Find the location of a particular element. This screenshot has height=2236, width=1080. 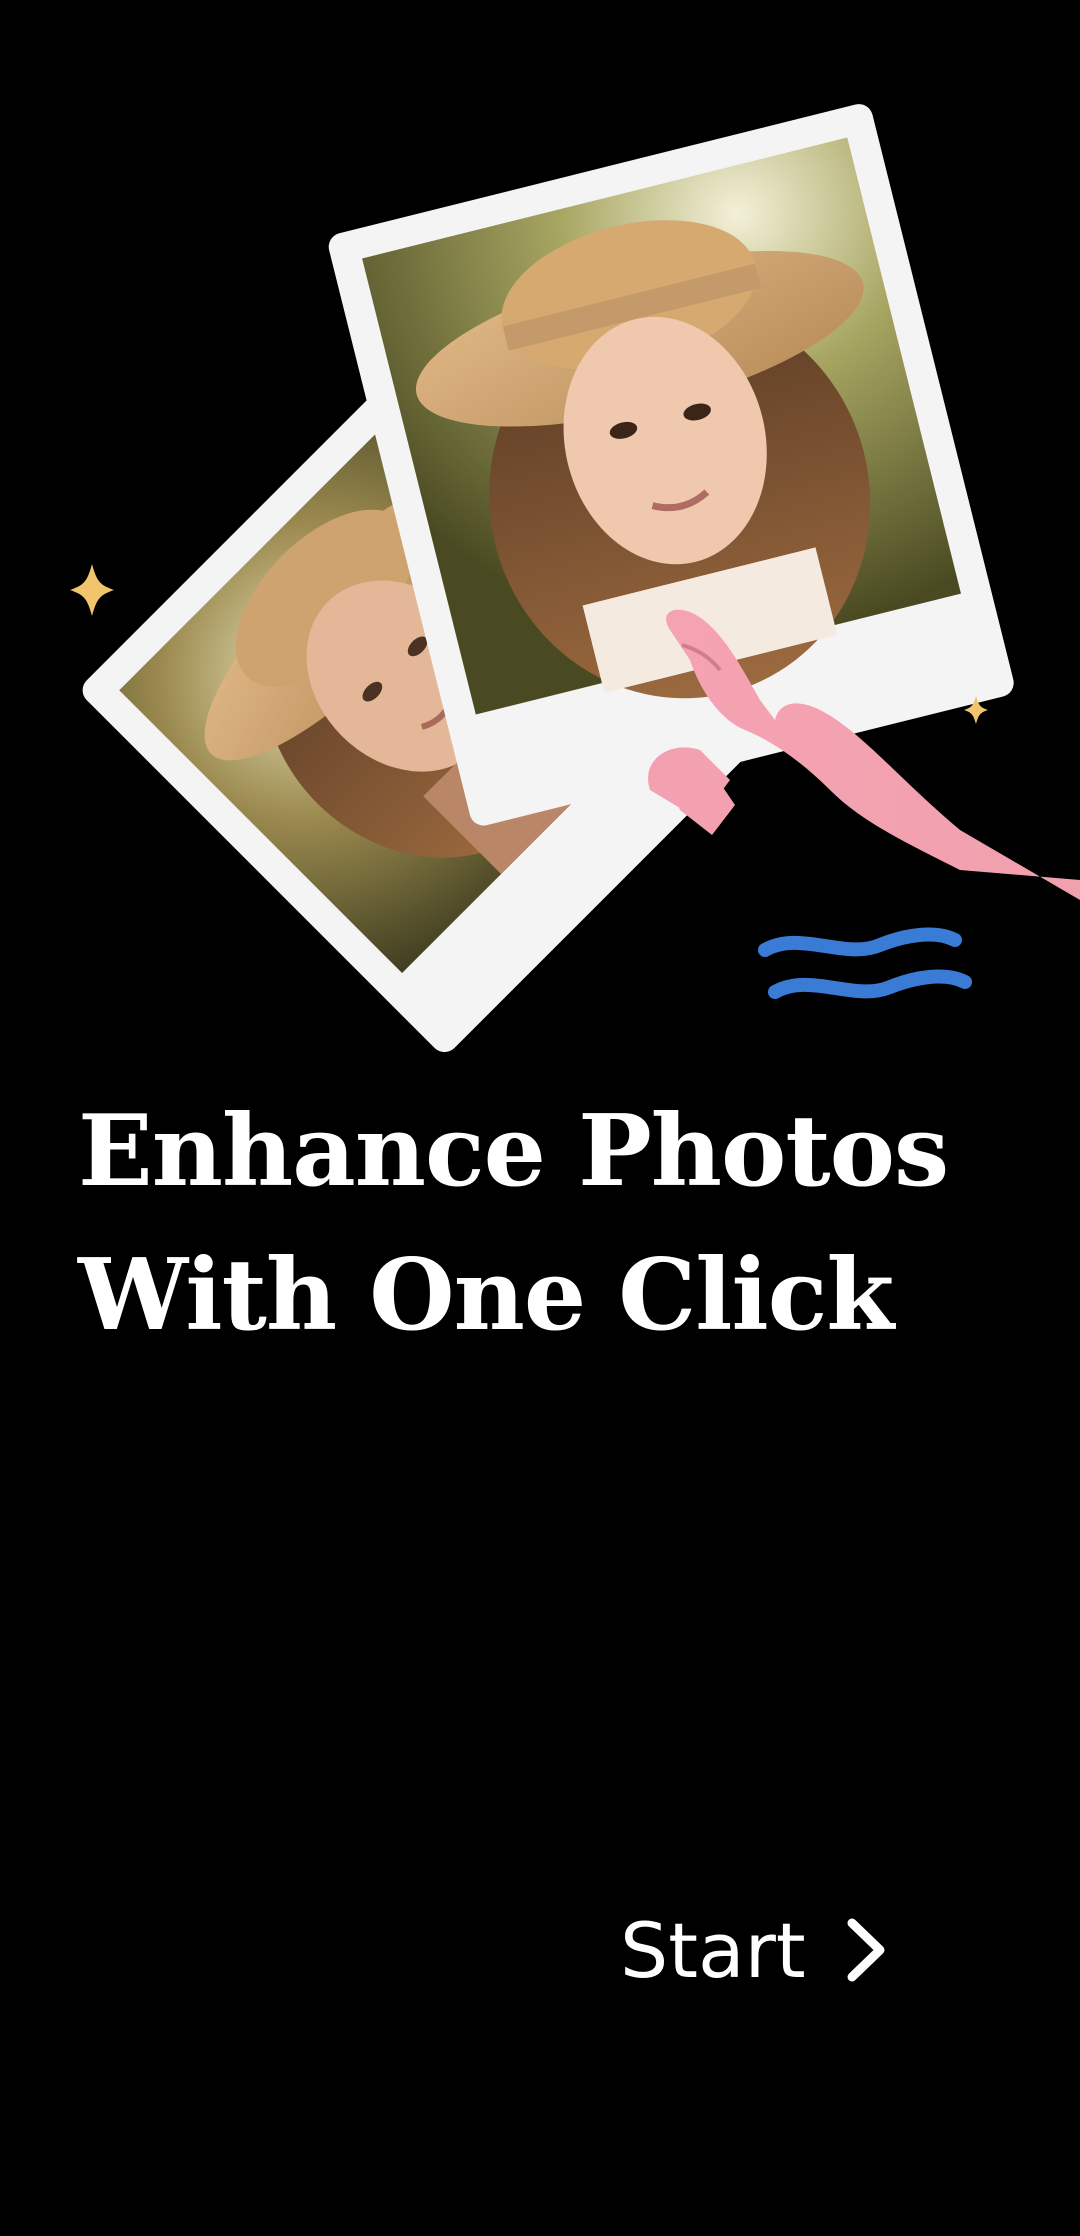

headline-line-2: With One Click is located at coordinates (486, 1295).